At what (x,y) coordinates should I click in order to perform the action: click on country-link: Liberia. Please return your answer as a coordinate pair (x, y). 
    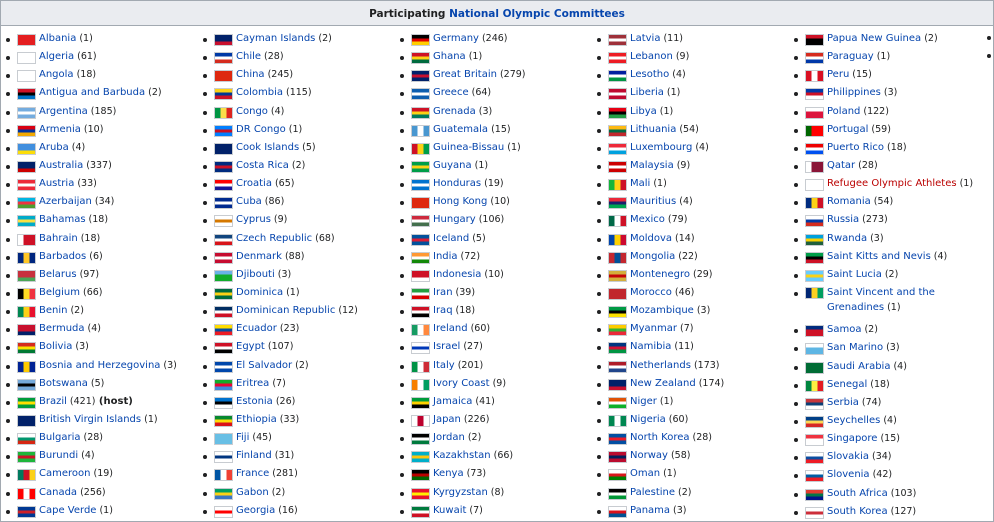
    Looking at the image, I should click on (647, 92).